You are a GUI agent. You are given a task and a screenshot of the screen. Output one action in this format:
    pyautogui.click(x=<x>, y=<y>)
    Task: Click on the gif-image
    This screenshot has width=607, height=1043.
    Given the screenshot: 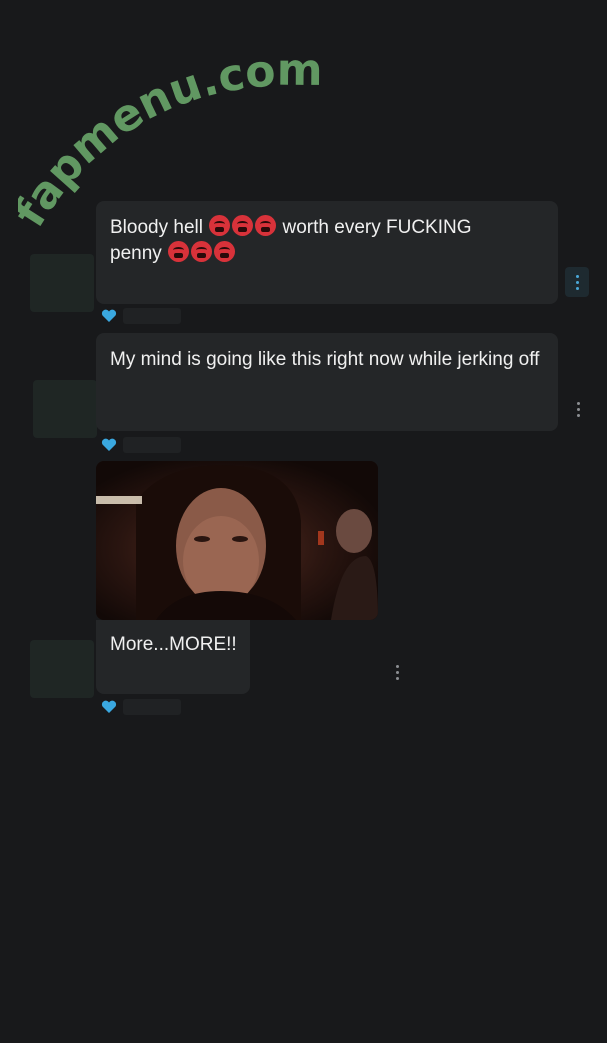 What is the action you would take?
    pyautogui.click(x=237, y=540)
    